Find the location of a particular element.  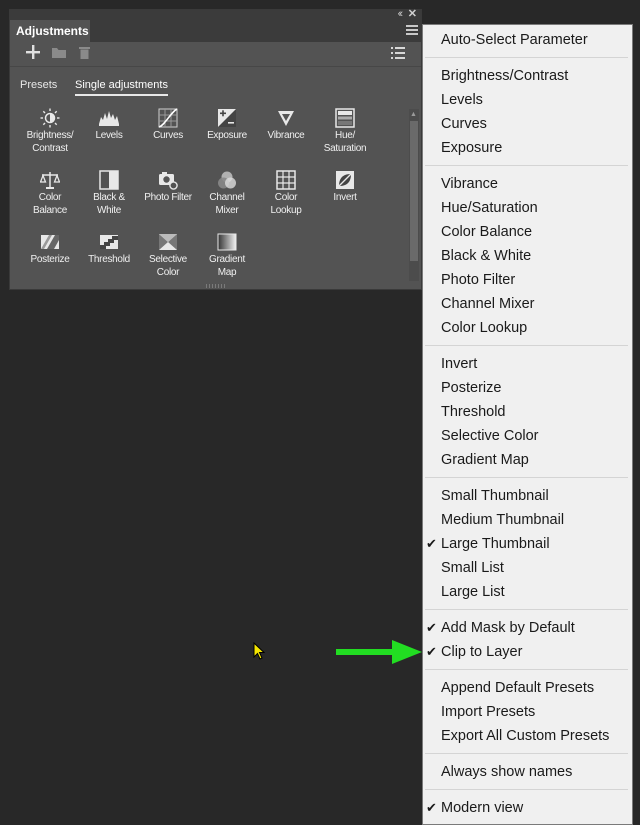

adjustment-posterize: Posterize is located at coordinates (50, 249).